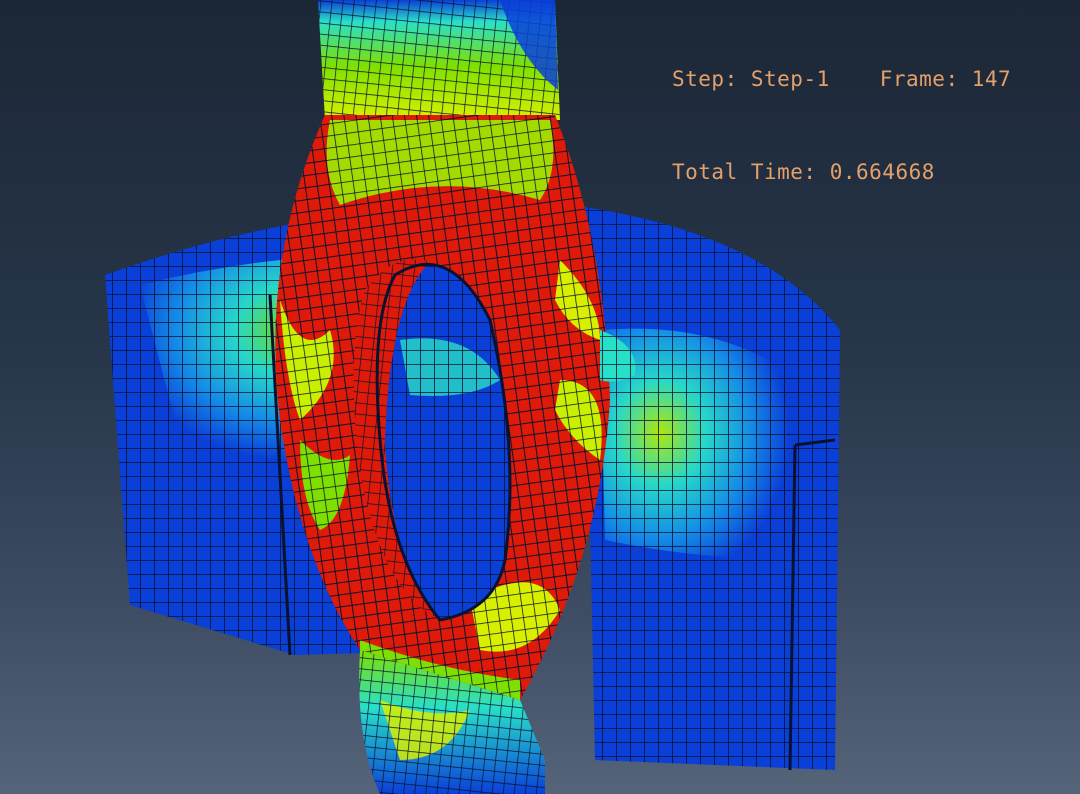 This screenshot has width=1080, height=794. I want to click on frame-value: 147, so click(991, 79).